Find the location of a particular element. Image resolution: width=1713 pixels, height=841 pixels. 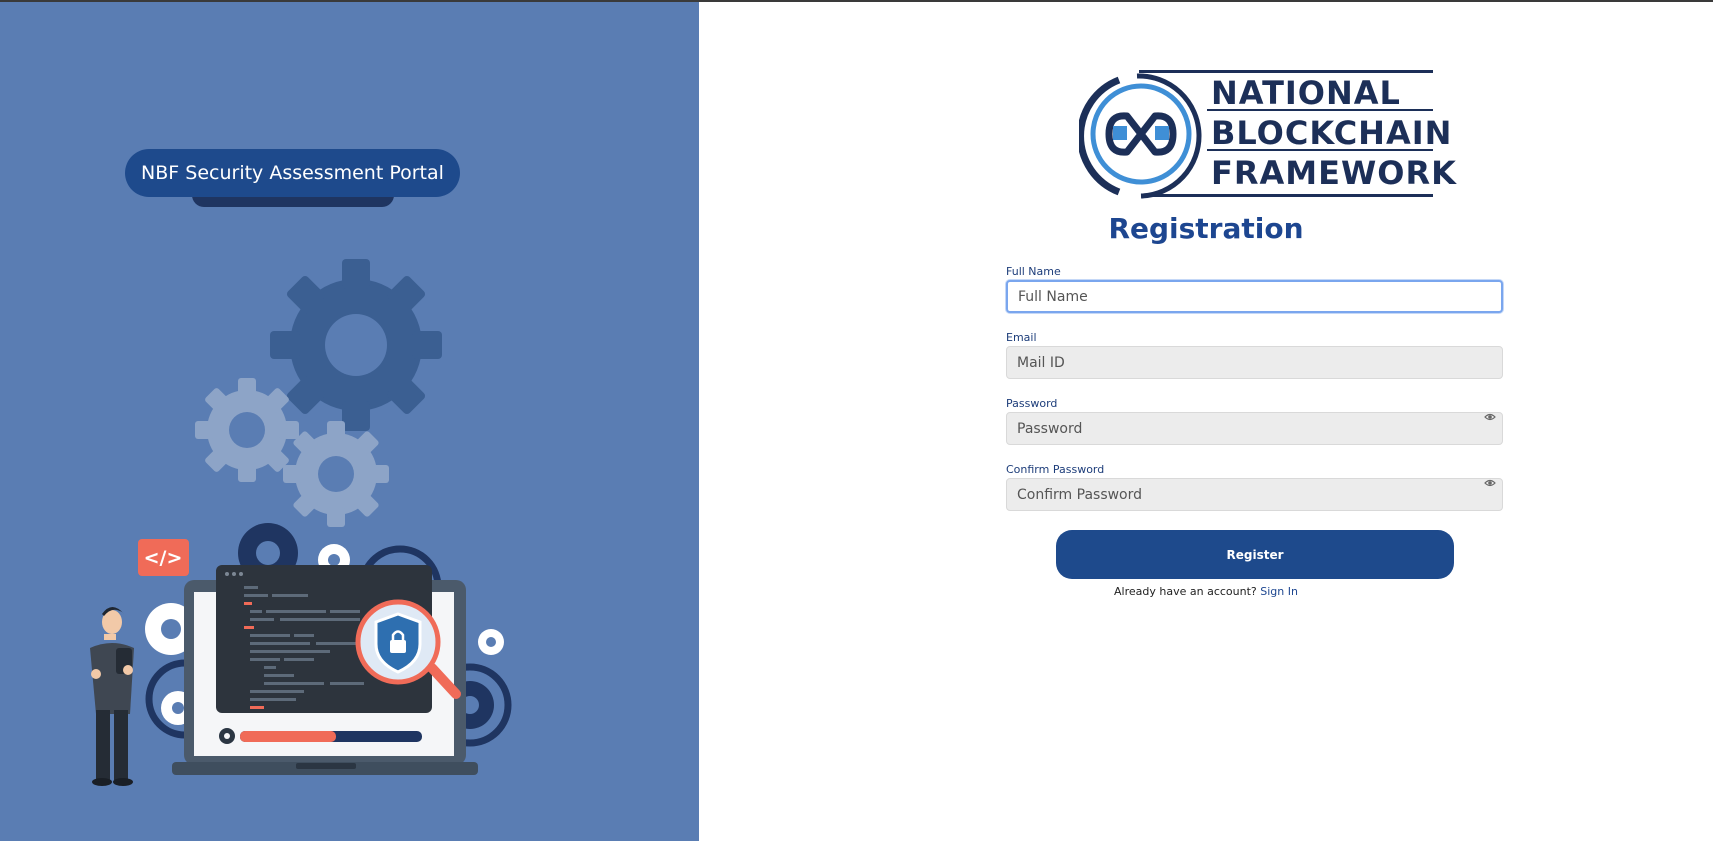

password-input is located at coordinates (1254, 428).